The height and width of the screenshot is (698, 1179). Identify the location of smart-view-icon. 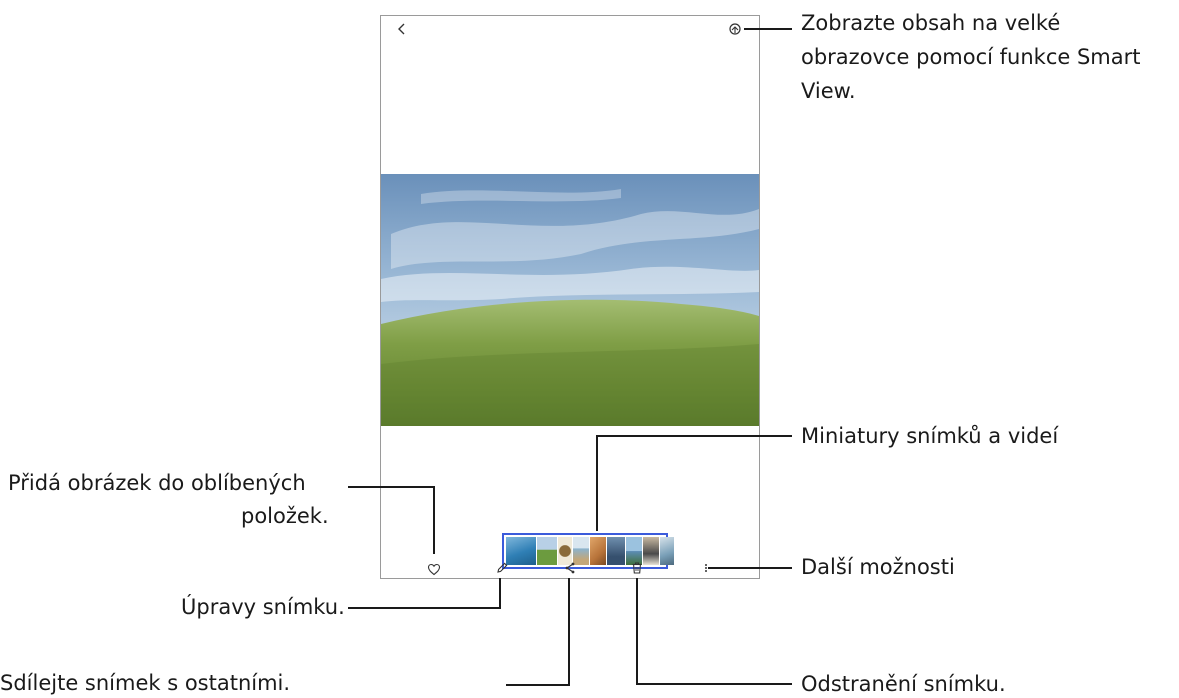
(735, 29).